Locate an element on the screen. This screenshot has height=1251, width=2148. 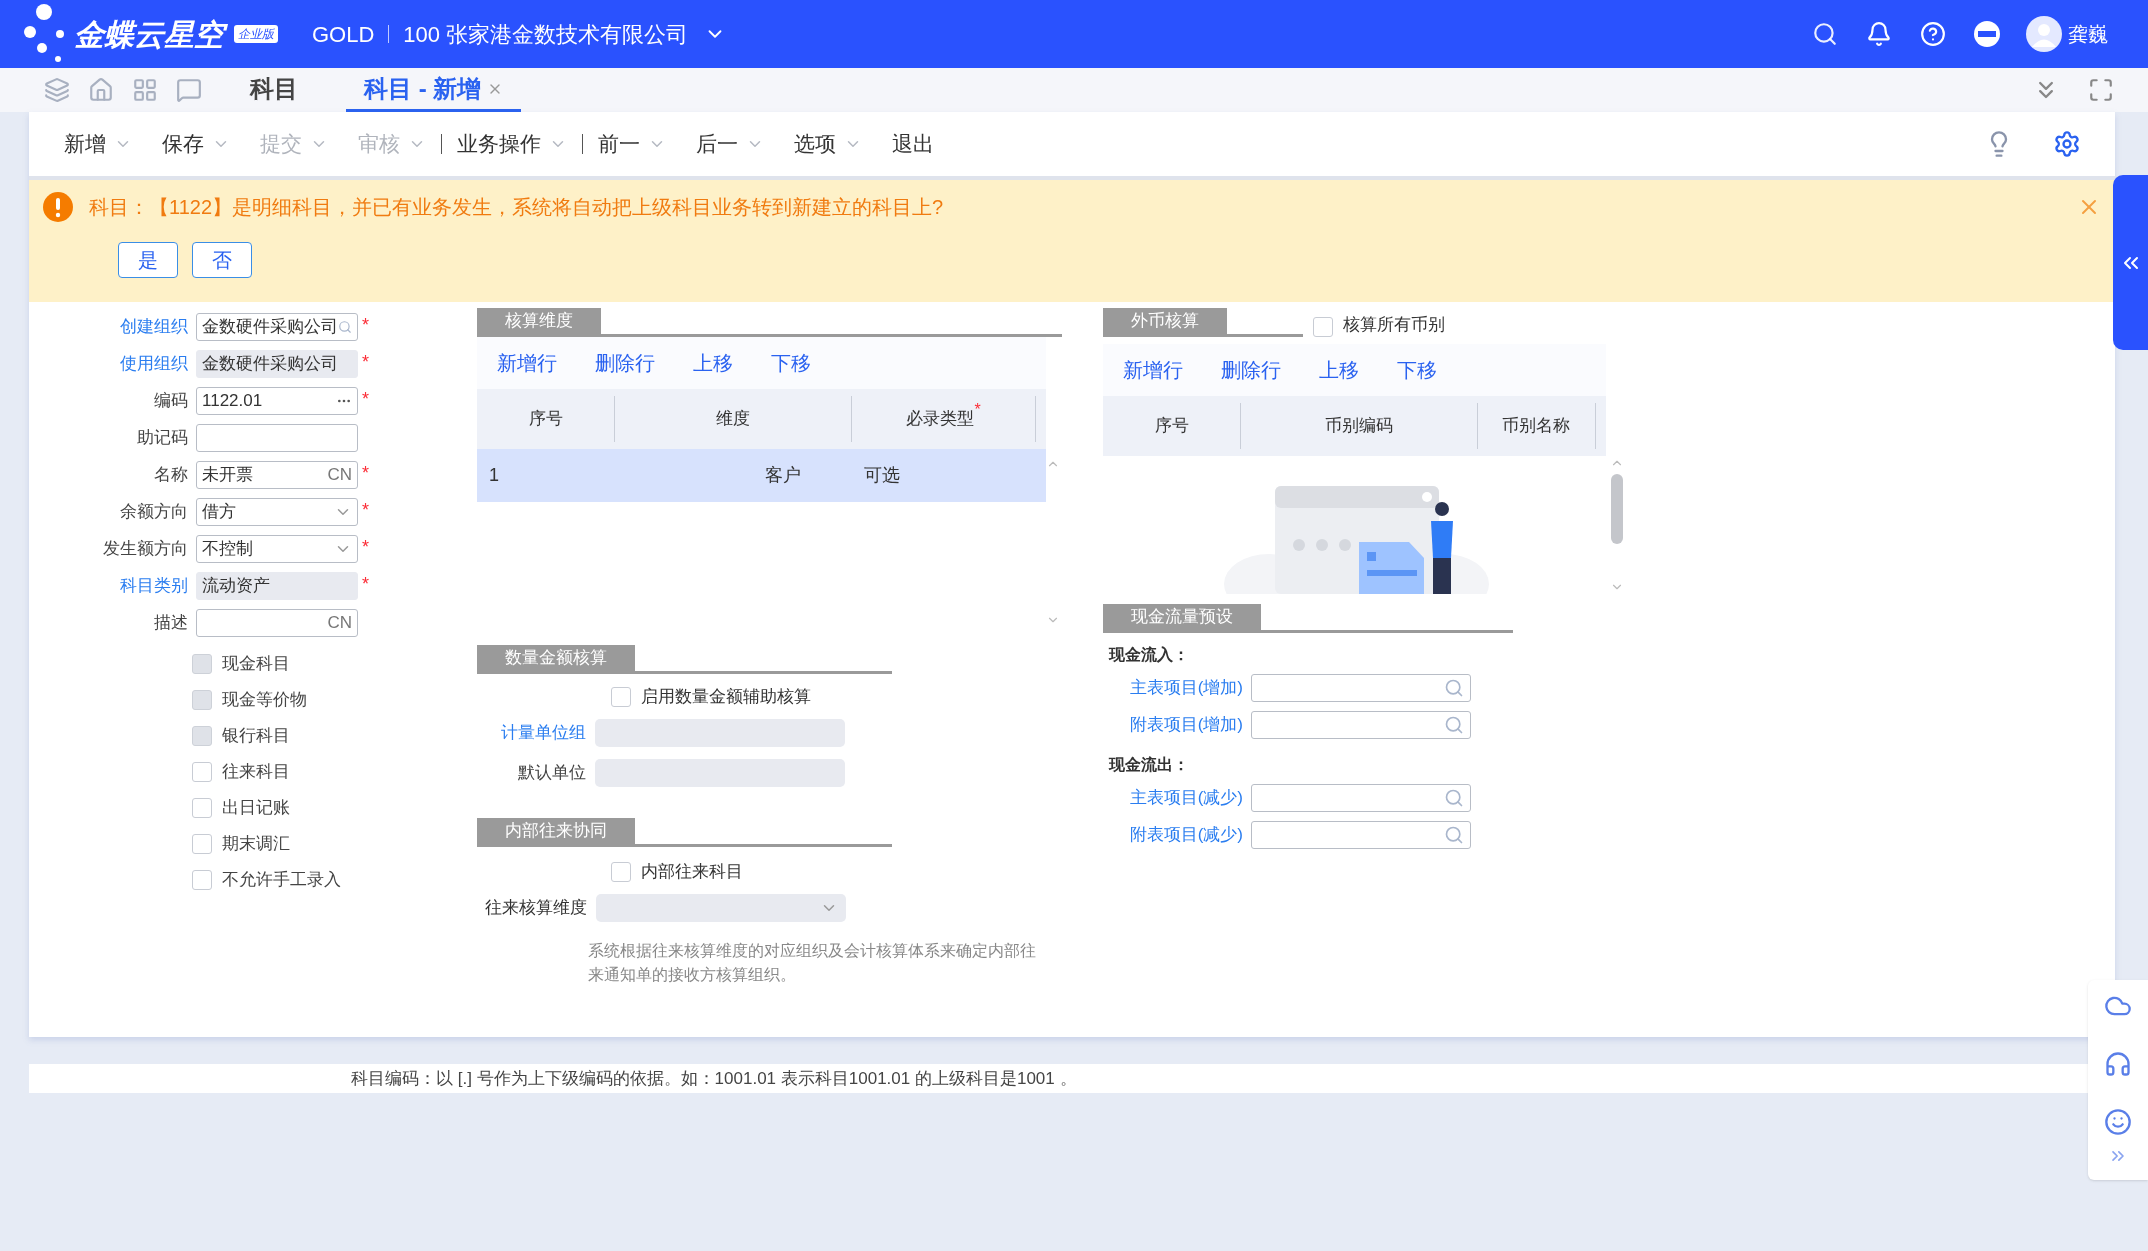
layers-icon is located at coordinates (57, 90).